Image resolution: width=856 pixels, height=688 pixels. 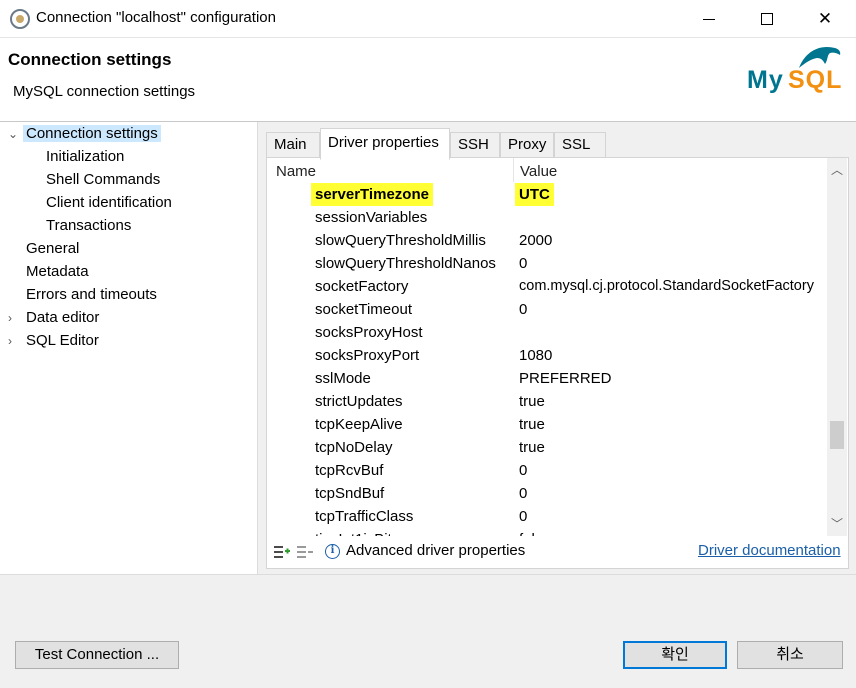 What do you see at coordinates (534, 194) in the screenshot?
I see `property-value: UTC` at bounding box center [534, 194].